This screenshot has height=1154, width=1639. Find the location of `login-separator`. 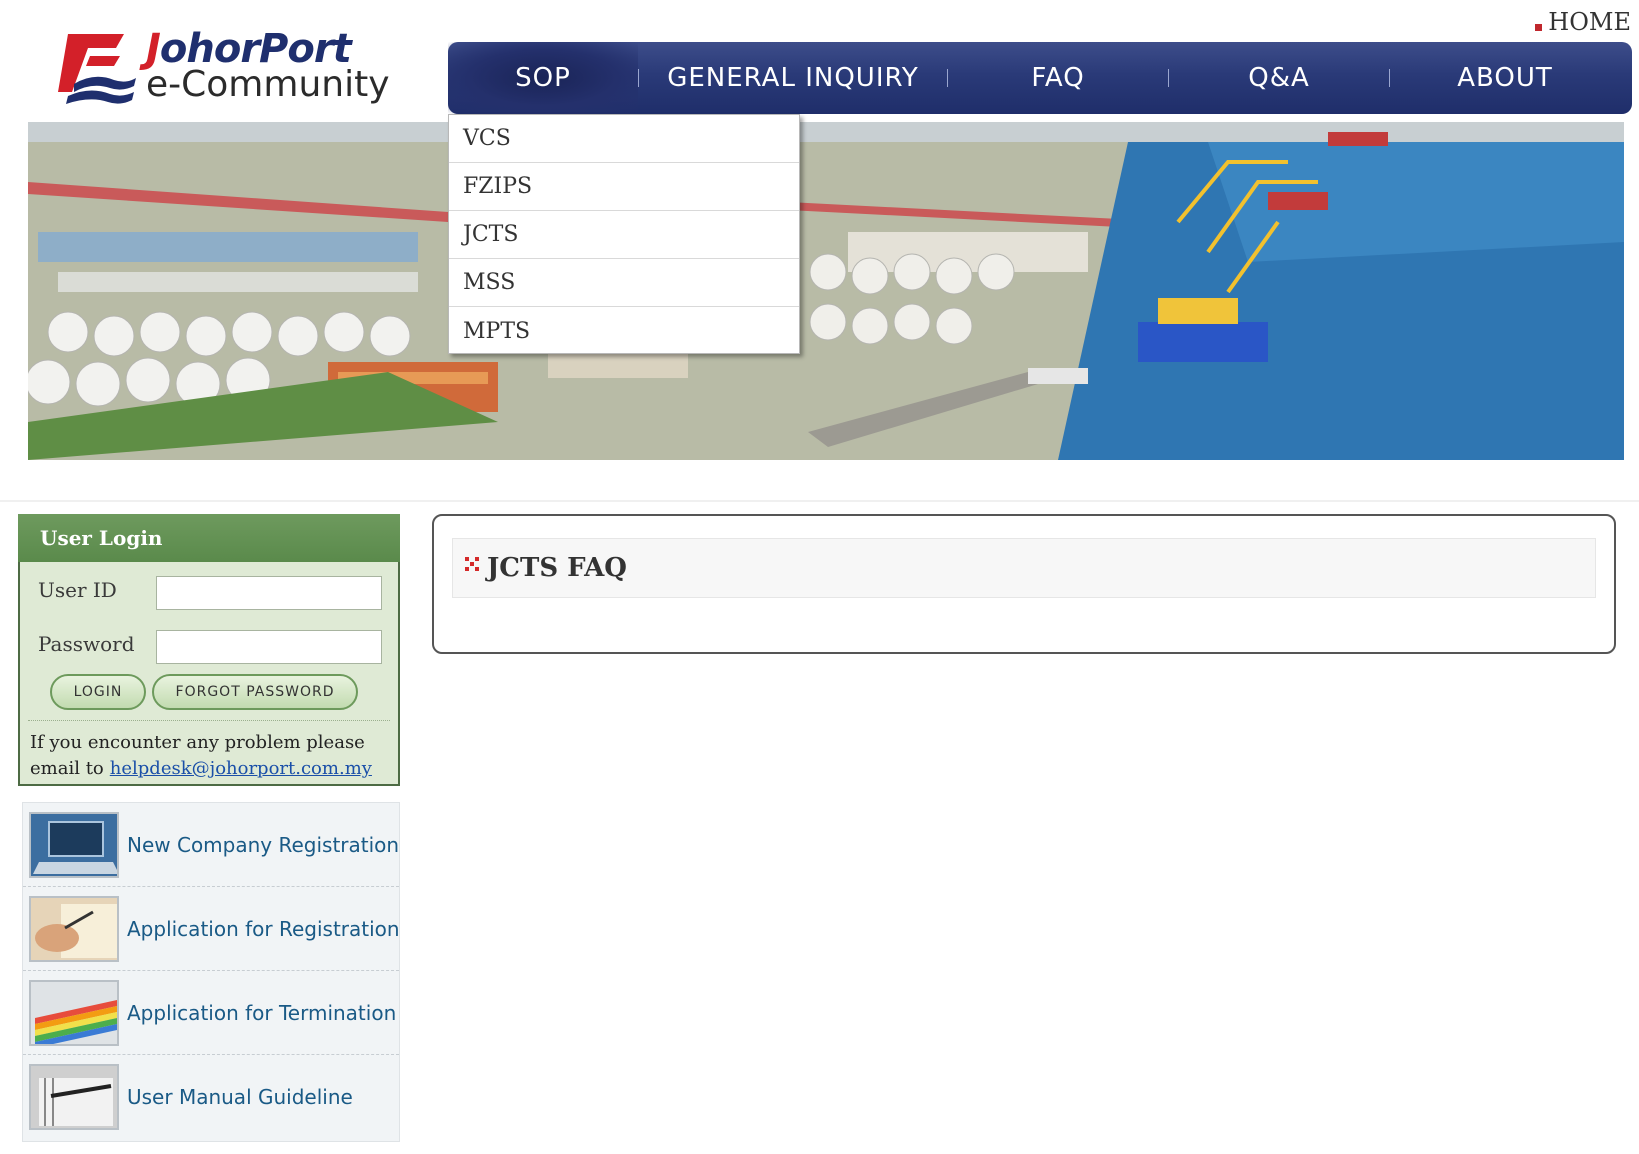

login-separator is located at coordinates (209, 720).